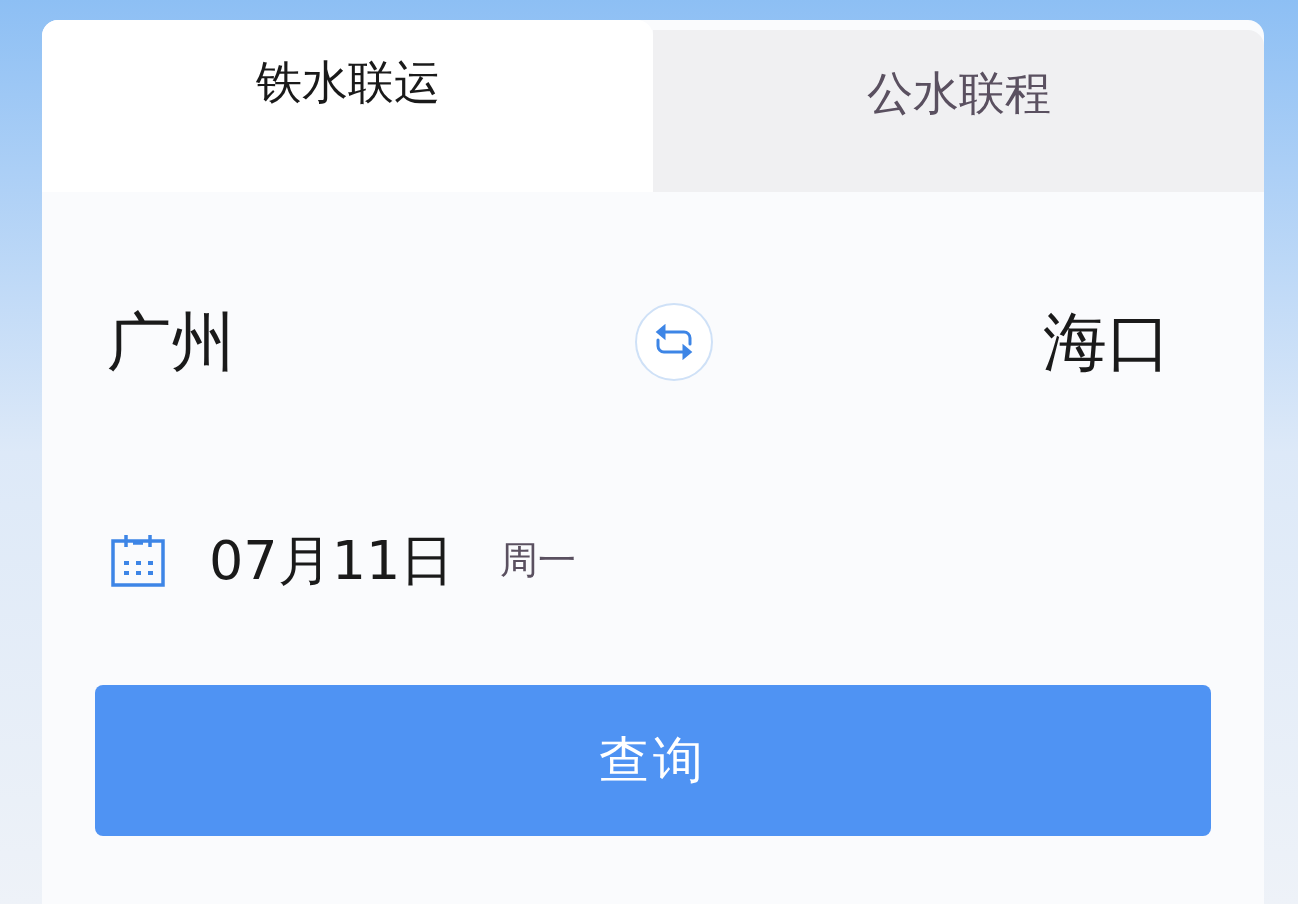 Image resolution: width=1298 pixels, height=904 pixels. I want to click on departure-city: 广州, so click(171, 342).